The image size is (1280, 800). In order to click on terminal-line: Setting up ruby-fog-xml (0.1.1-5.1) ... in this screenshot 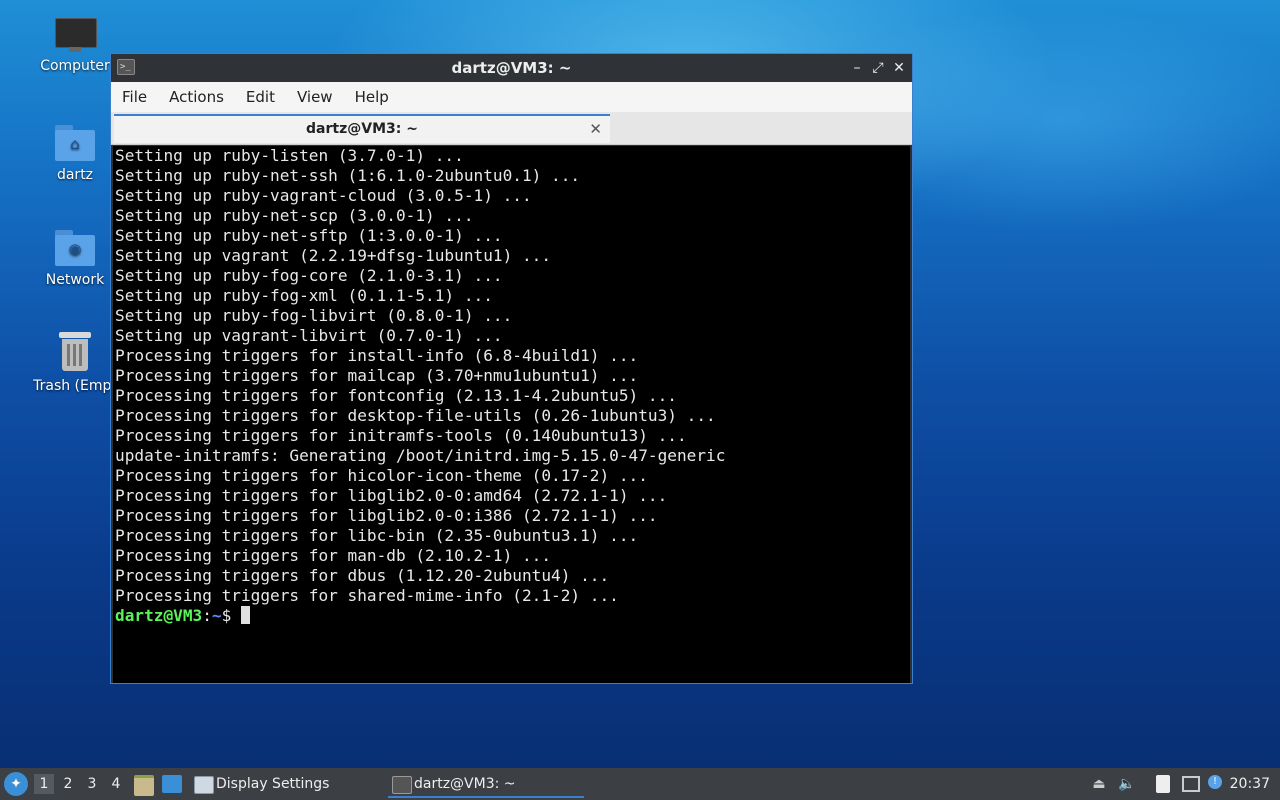, I will do `click(304, 295)`.